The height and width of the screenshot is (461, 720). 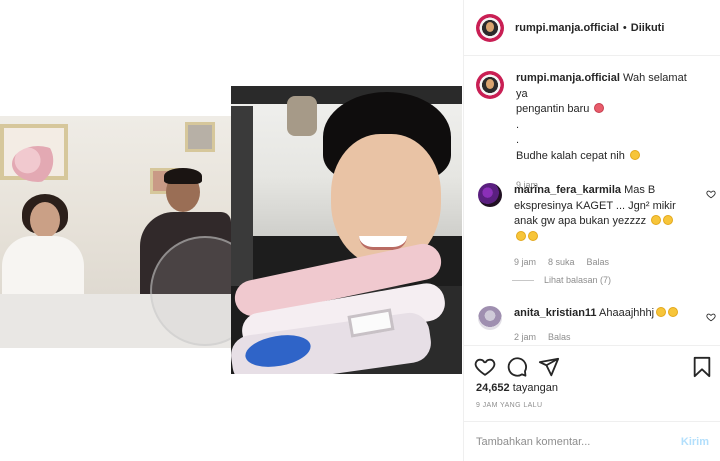 I want to click on comment-text: Ahaaajhhhj, so click(x=627, y=313).